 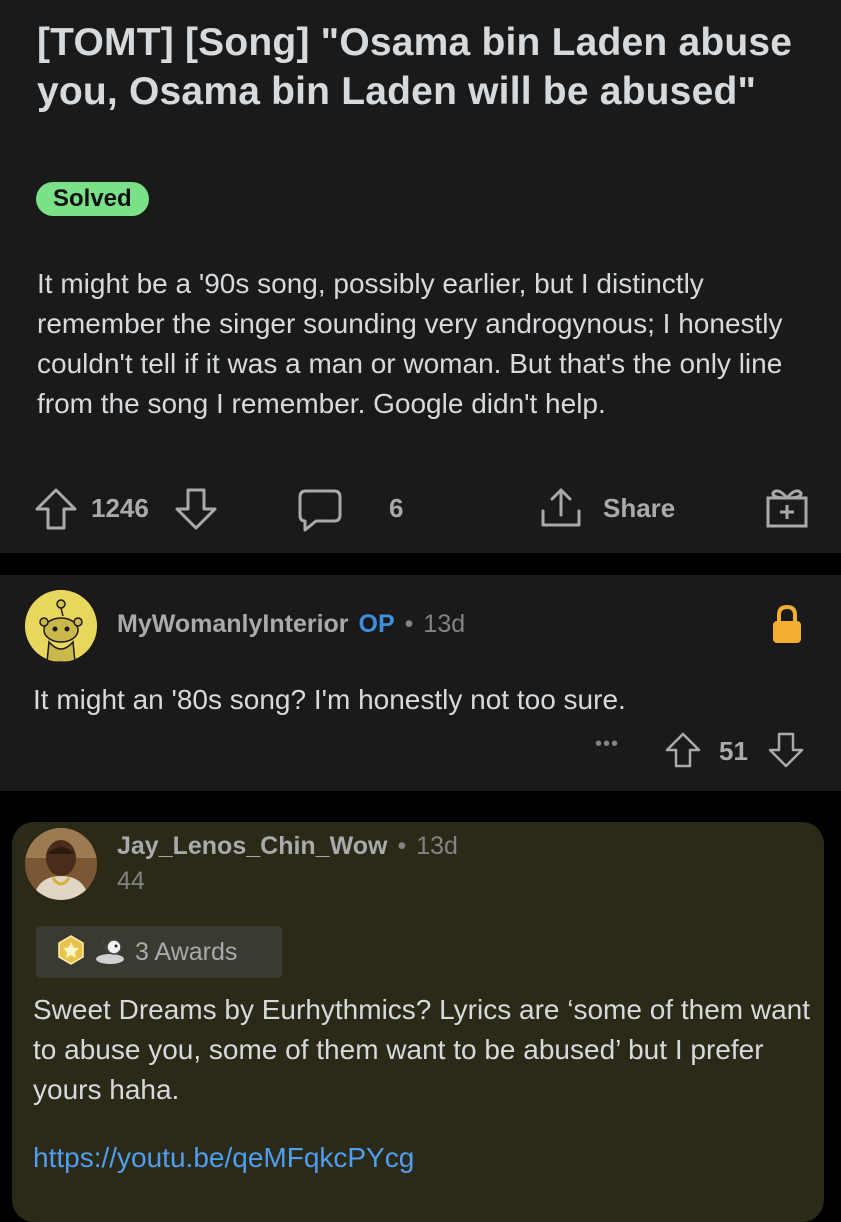 I want to click on comment-upvote-icon, so click(x=683, y=750).